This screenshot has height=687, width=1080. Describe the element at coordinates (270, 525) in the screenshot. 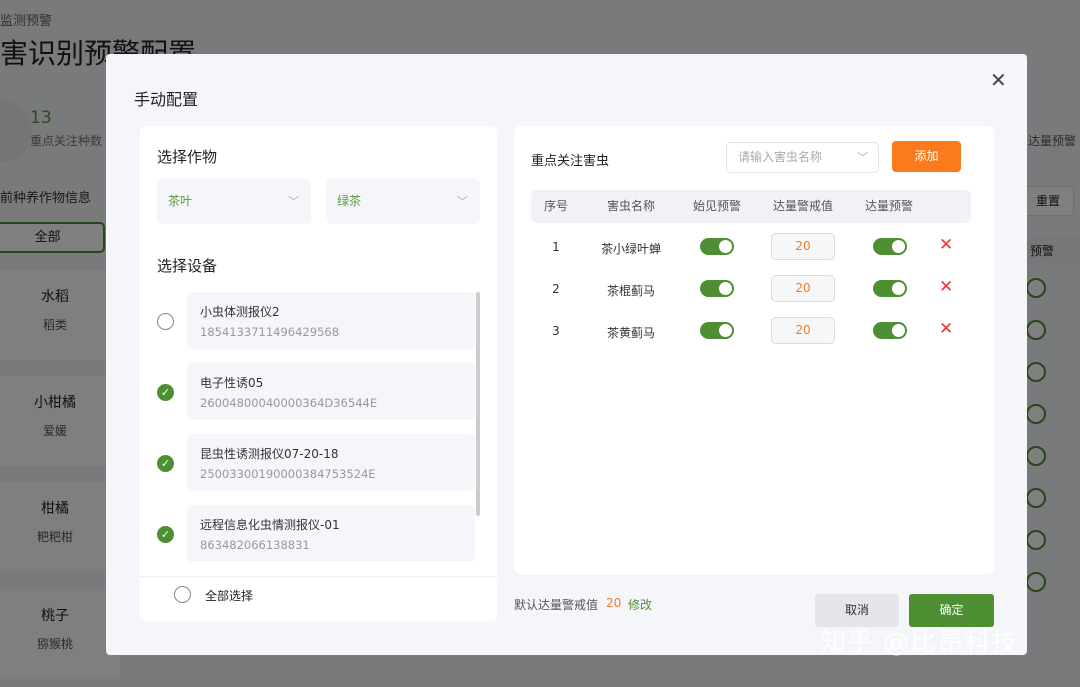

I see `device-name: 远程信息化虫情测报仪-01` at that location.